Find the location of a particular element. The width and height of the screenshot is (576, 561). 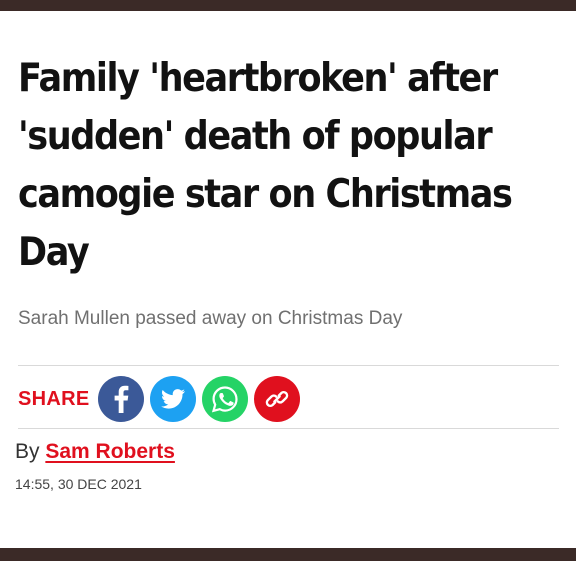

share-label: SHARE is located at coordinates (54, 398).